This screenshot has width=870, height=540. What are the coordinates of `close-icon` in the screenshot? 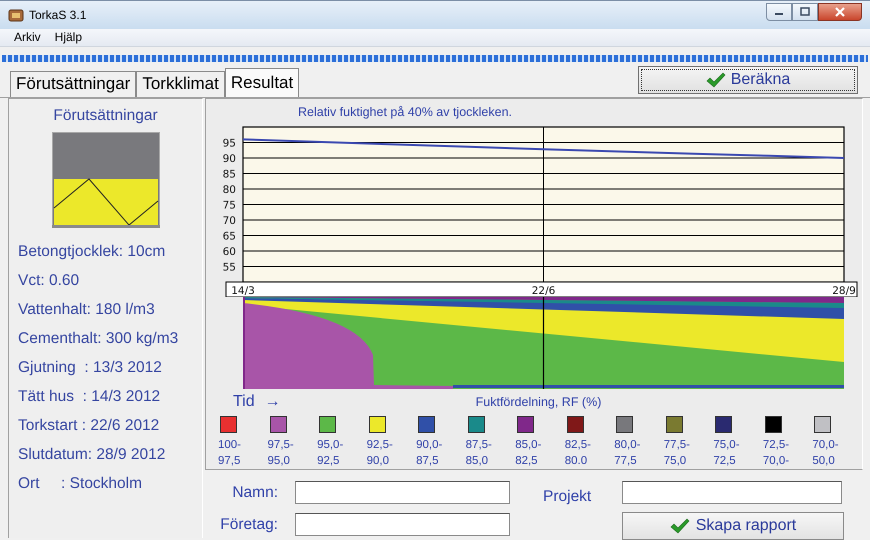 It's located at (840, 11).